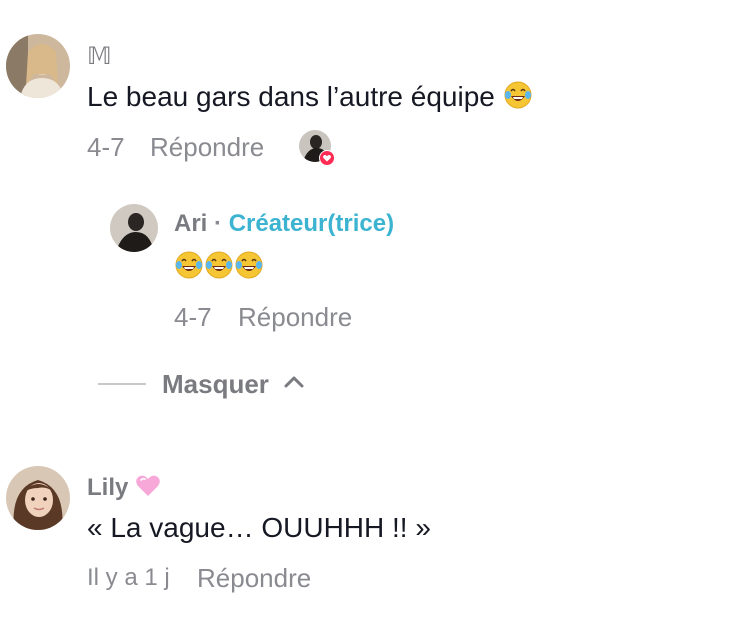  What do you see at coordinates (318, 149) in the screenshot?
I see `creator-liked-indicator` at bounding box center [318, 149].